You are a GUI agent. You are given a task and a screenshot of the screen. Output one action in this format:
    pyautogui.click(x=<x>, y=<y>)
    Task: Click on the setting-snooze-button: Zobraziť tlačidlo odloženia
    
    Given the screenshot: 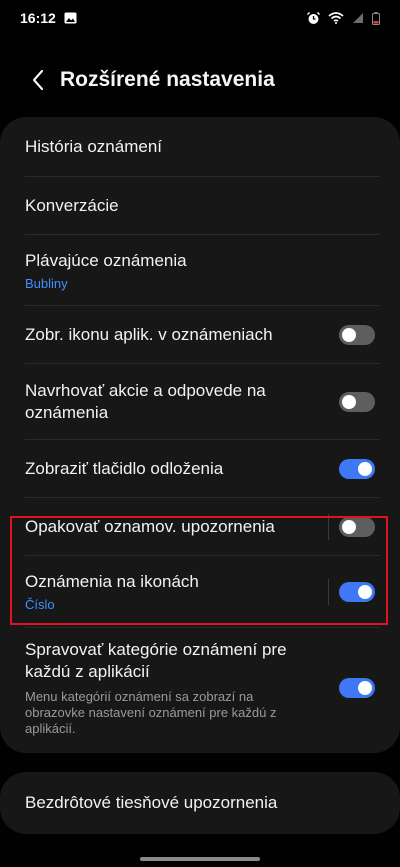 What is the action you would take?
    pyautogui.click(x=200, y=468)
    